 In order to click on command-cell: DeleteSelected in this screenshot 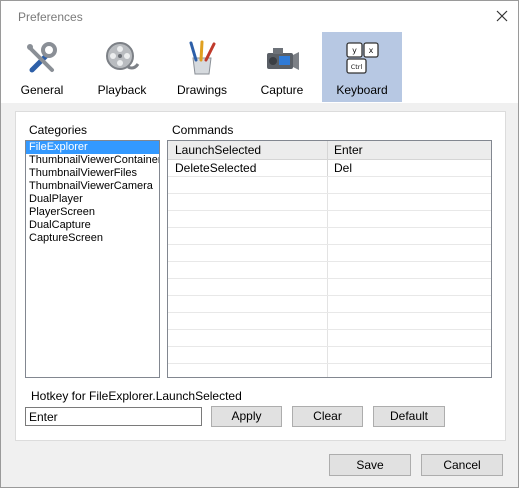, I will do `click(248, 168)`.